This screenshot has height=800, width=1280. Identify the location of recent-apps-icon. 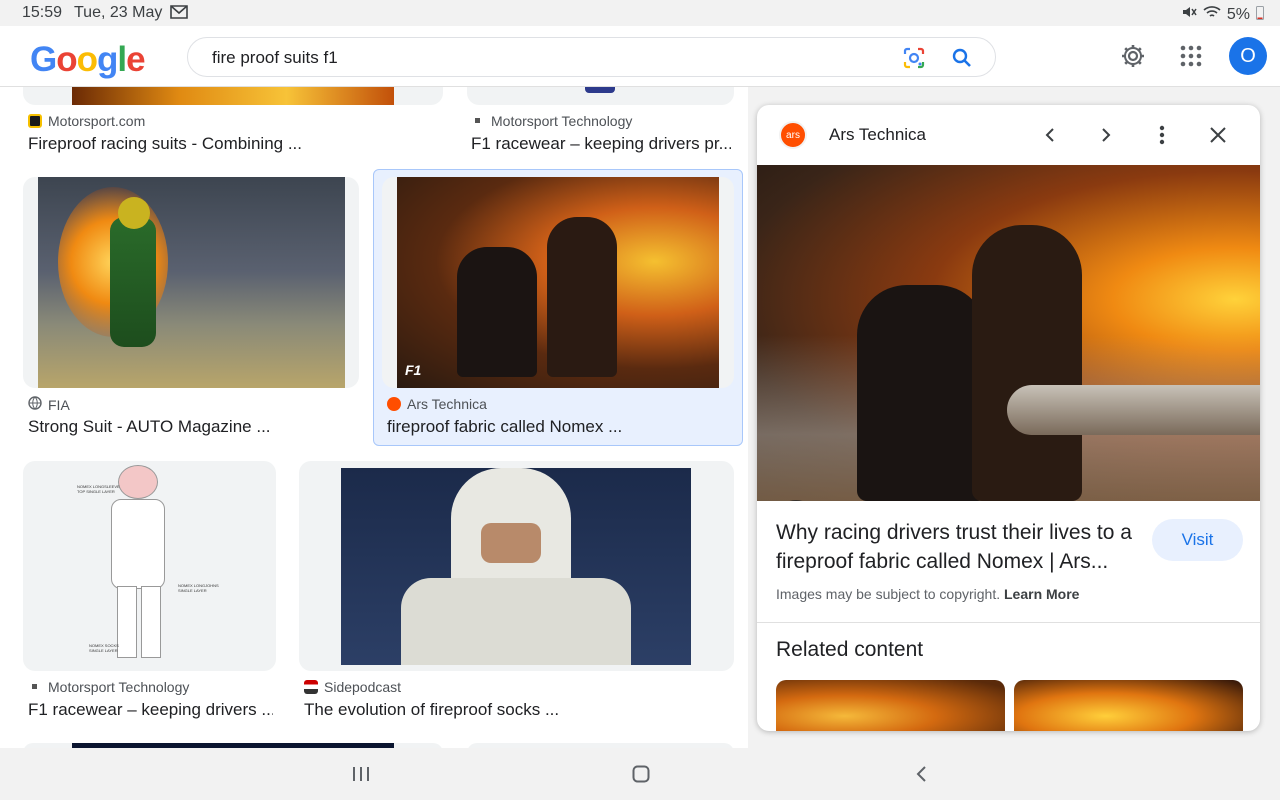
(361, 774).